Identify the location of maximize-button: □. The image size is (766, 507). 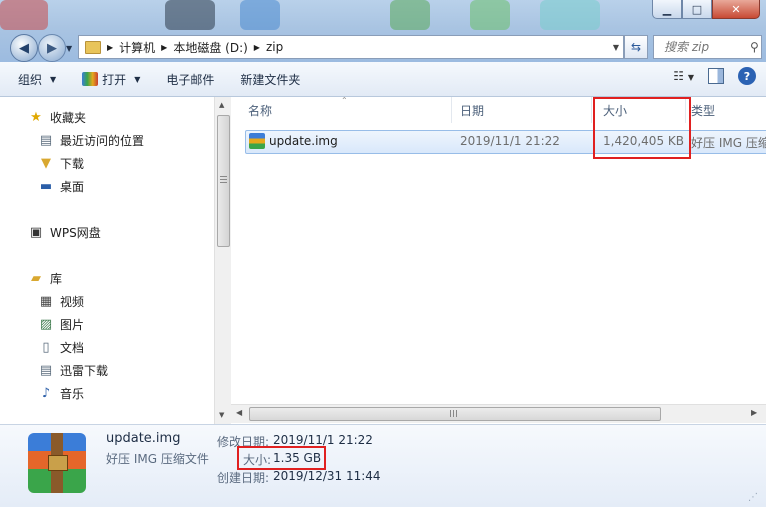
(697, 9).